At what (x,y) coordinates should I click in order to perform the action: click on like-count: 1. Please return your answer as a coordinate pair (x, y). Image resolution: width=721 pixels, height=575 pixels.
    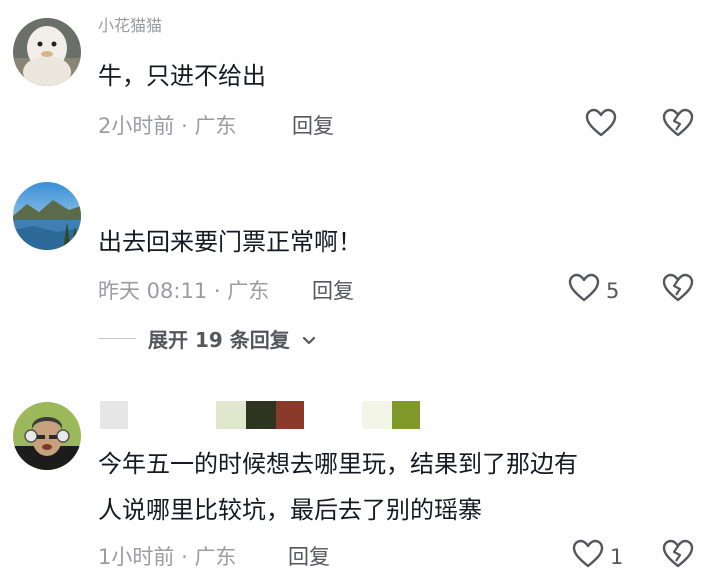
    Looking at the image, I should click on (617, 556).